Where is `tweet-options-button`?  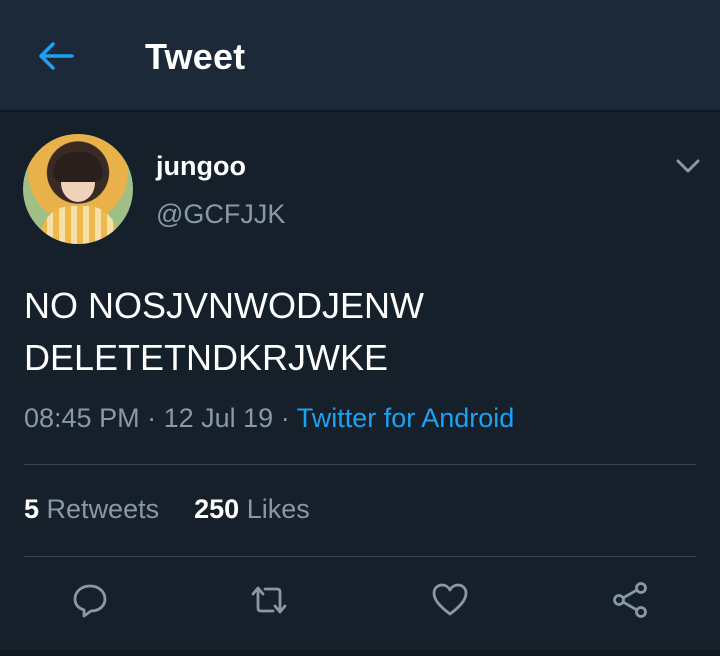 tweet-options-button is located at coordinates (688, 166).